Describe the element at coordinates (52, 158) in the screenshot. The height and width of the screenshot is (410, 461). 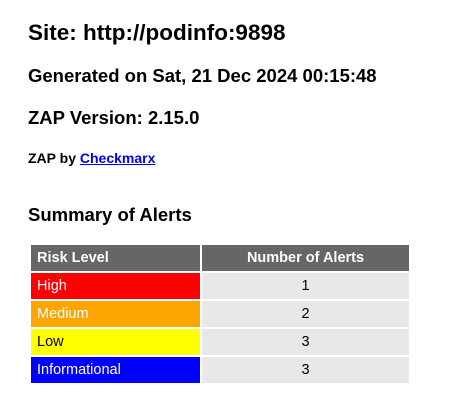
I see `zap-by-prefix: ZAP by` at that location.